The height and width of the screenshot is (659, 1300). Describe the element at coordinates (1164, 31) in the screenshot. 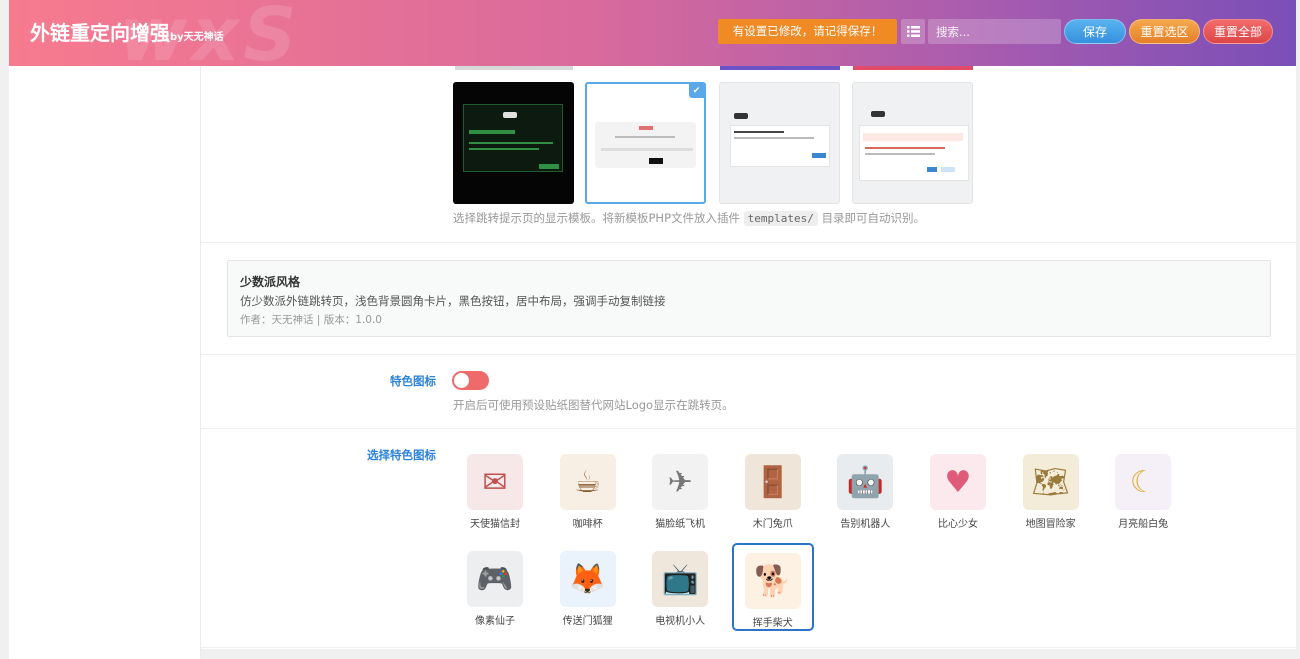

I see `reset-section-button: 重置选区` at that location.